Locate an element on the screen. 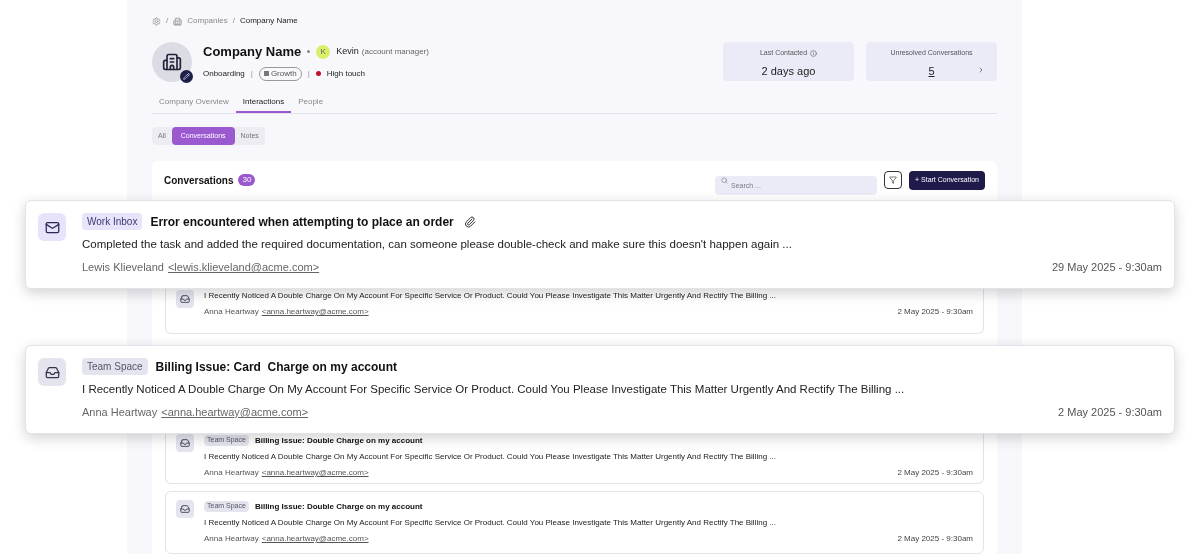 Image resolution: width=1201 pixels, height=554 pixels. search-icon is located at coordinates (724, 180).